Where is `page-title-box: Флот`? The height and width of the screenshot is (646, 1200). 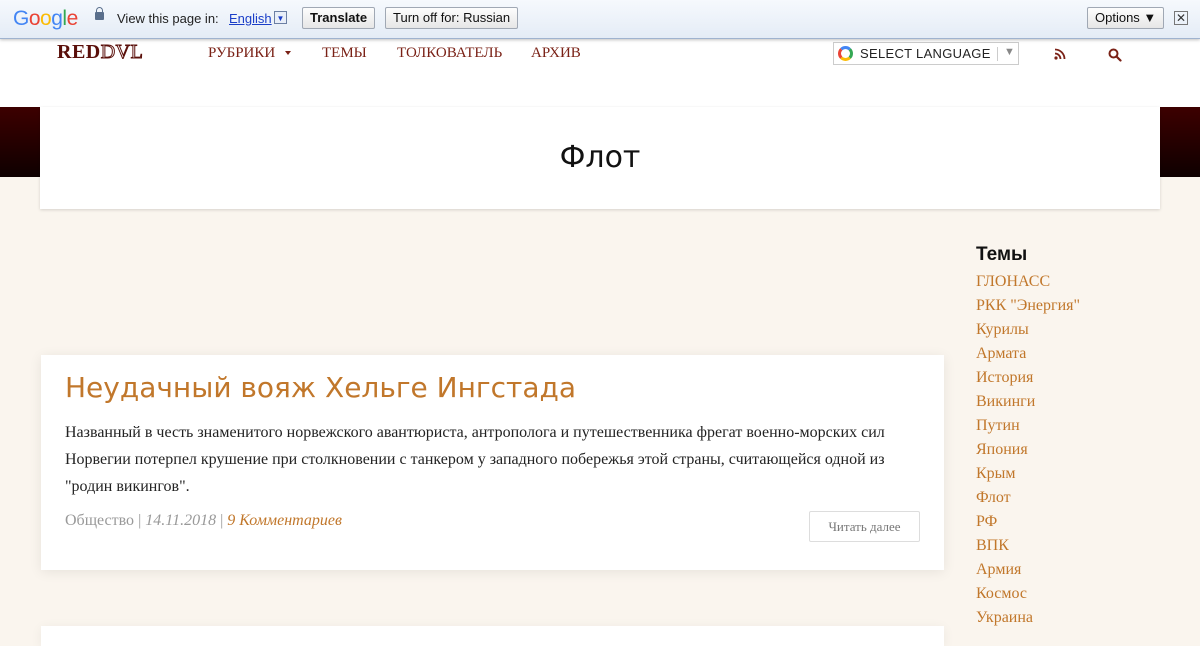
page-title-box: Флот is located at coordinates (600, 158).